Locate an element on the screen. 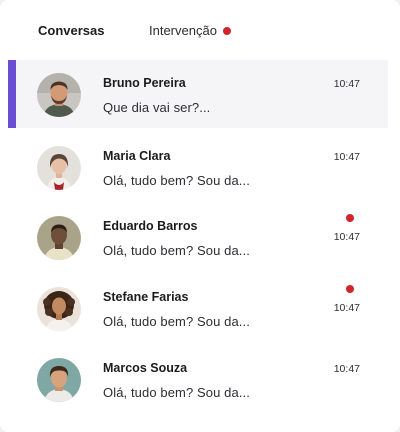  tab-intervencao: Intervenção is located at coordinates (183, 31).